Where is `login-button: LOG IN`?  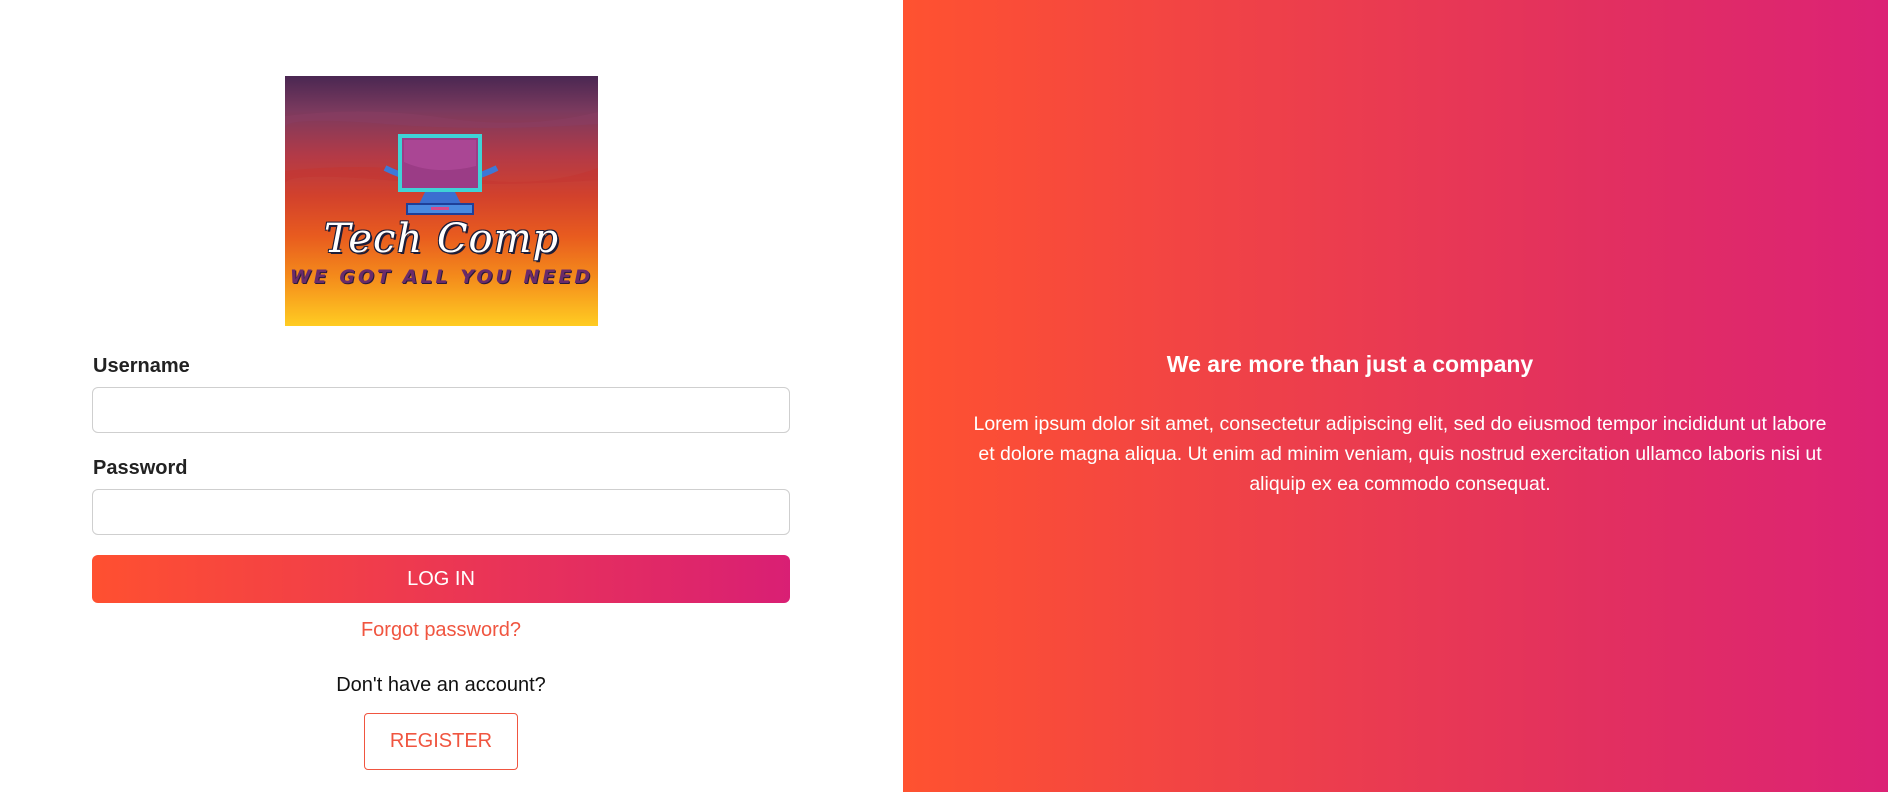 login-button: LOG IN is located at coordinates (441, 579).